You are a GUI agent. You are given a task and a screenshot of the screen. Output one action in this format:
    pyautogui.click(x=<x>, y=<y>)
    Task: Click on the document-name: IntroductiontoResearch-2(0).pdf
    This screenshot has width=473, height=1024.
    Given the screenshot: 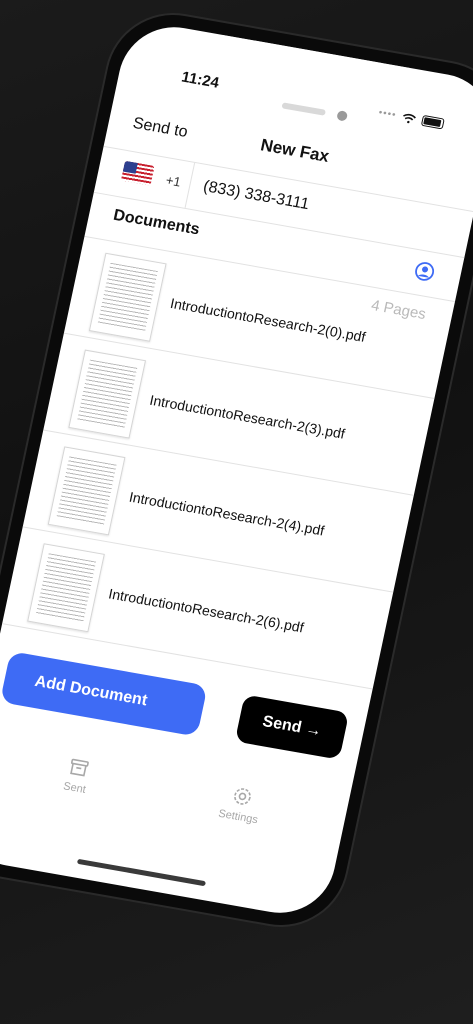 What is the action you would take?
    pyautogui.click(x=267, y=319)
    